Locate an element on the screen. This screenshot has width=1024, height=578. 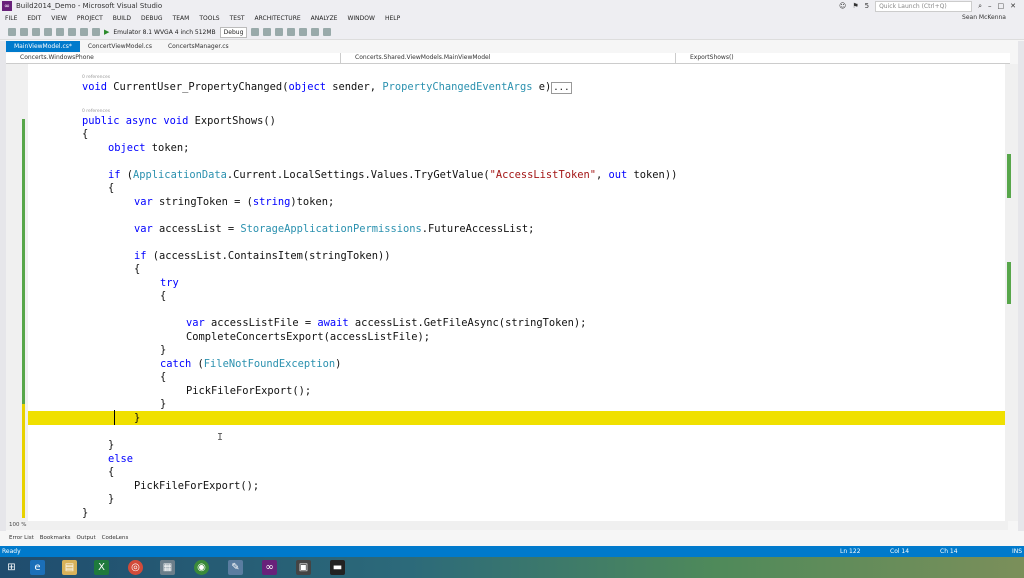
run-target-dropdown: Emulator 8.1 WVGA 4 inch 512MB is located at coordinates (164, 32).